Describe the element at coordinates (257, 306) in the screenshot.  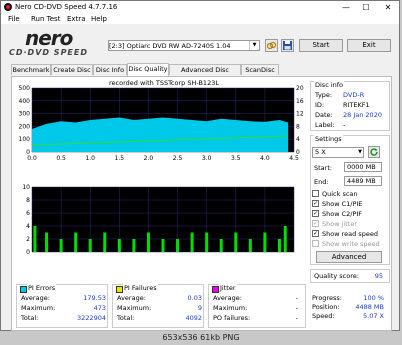
I see `jitter-group: Jitter Average: - Maximum: - PO failures: -` at that location.